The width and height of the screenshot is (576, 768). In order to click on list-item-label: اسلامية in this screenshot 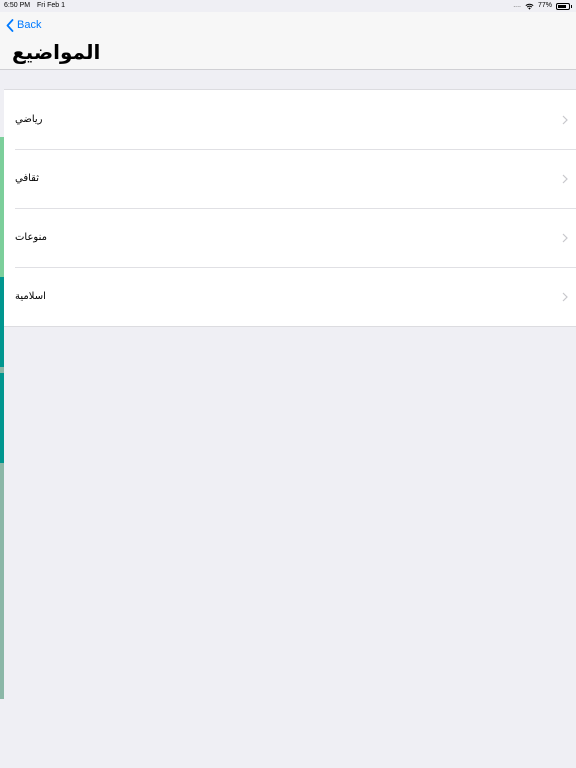, I will do `click(30, 296)`.